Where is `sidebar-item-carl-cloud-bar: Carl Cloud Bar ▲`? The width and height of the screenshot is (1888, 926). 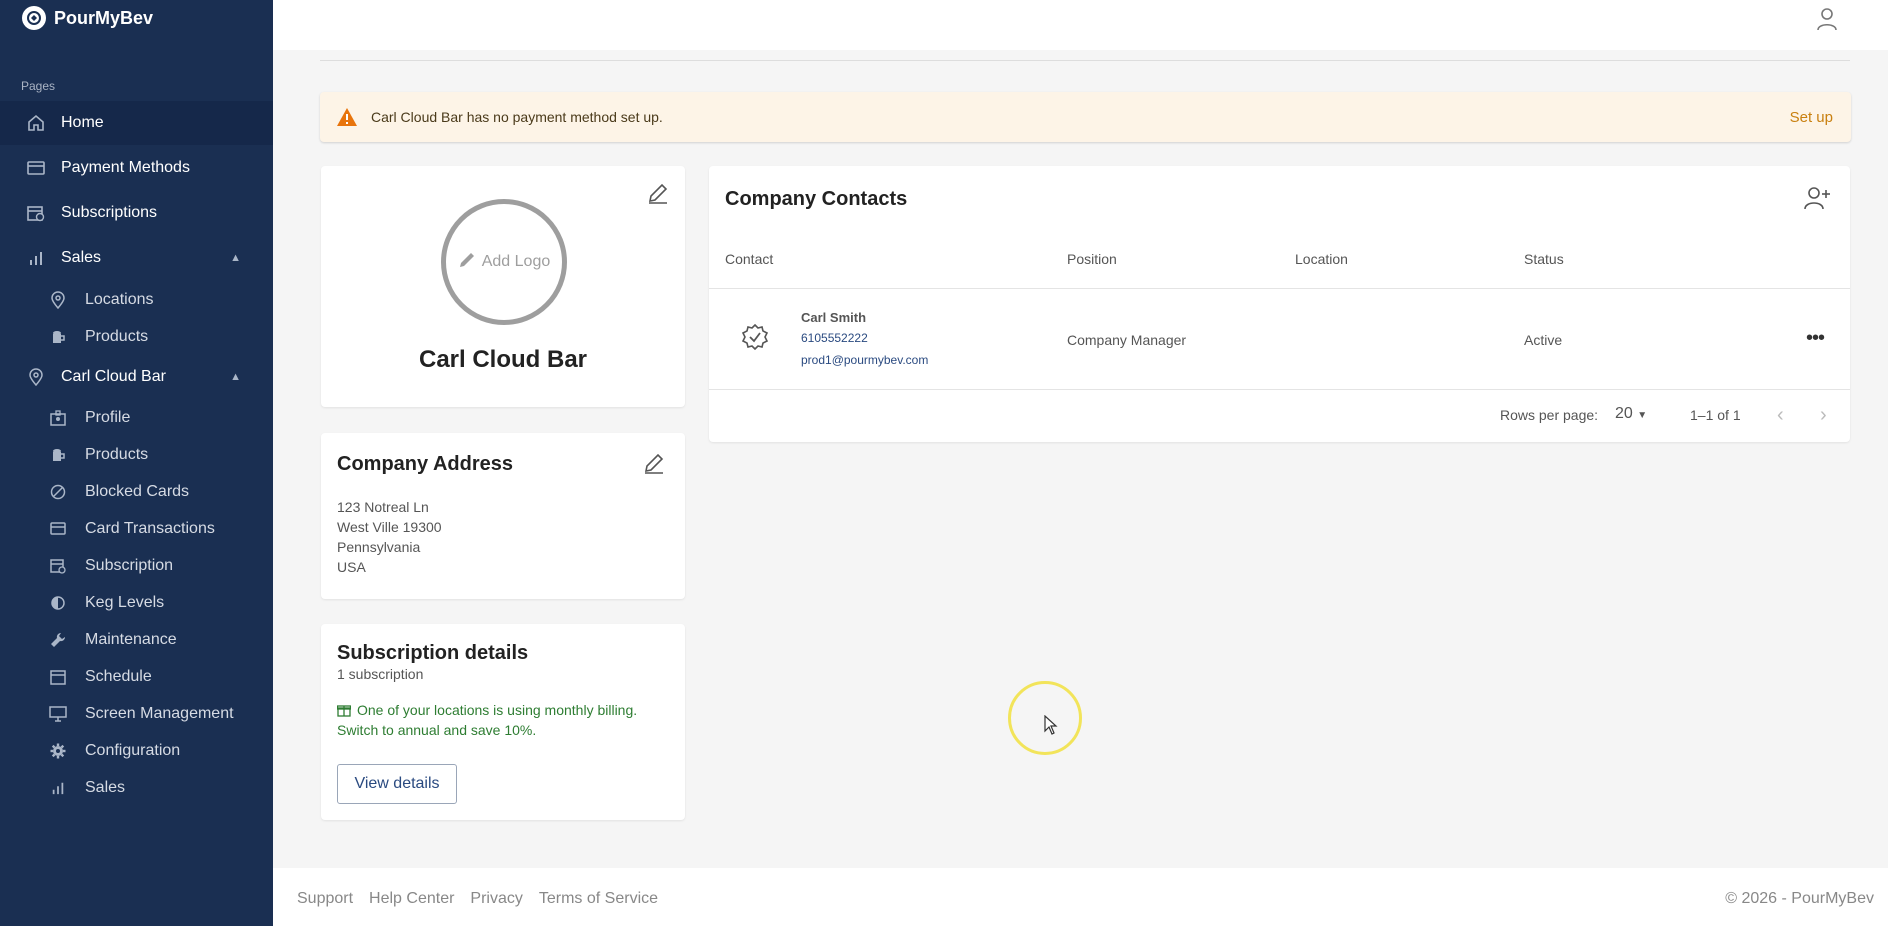
sidebar-item-carl-cloud-bar: Carl Cloud Bar ▲ is located at coordinates (136, 377).